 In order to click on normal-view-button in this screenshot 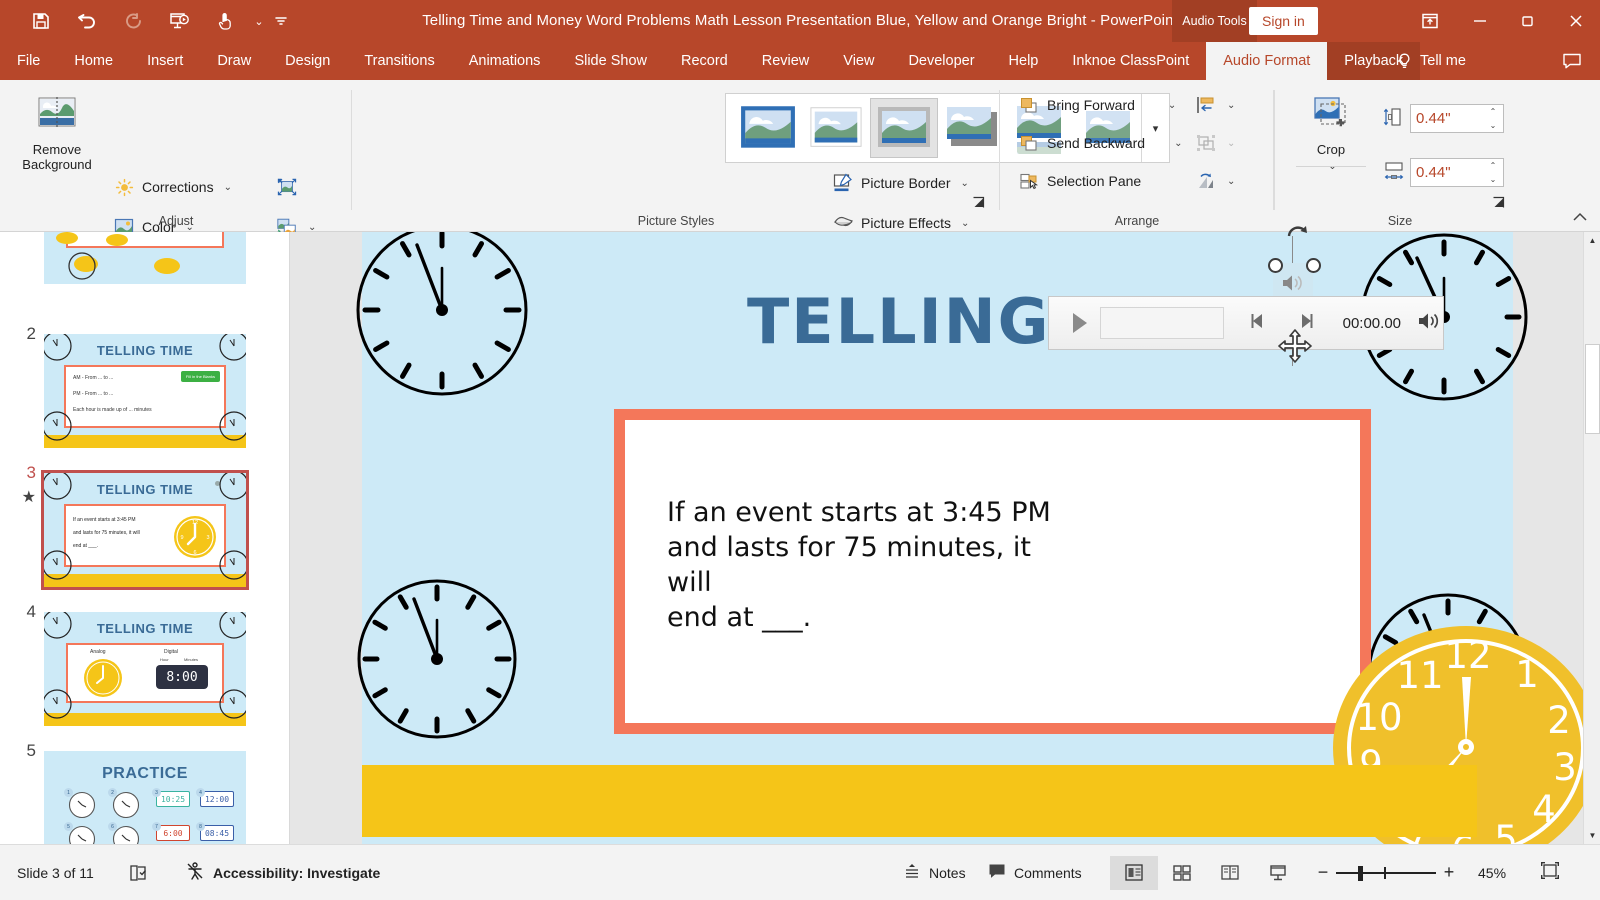, I will do `click(1134, 872)`.